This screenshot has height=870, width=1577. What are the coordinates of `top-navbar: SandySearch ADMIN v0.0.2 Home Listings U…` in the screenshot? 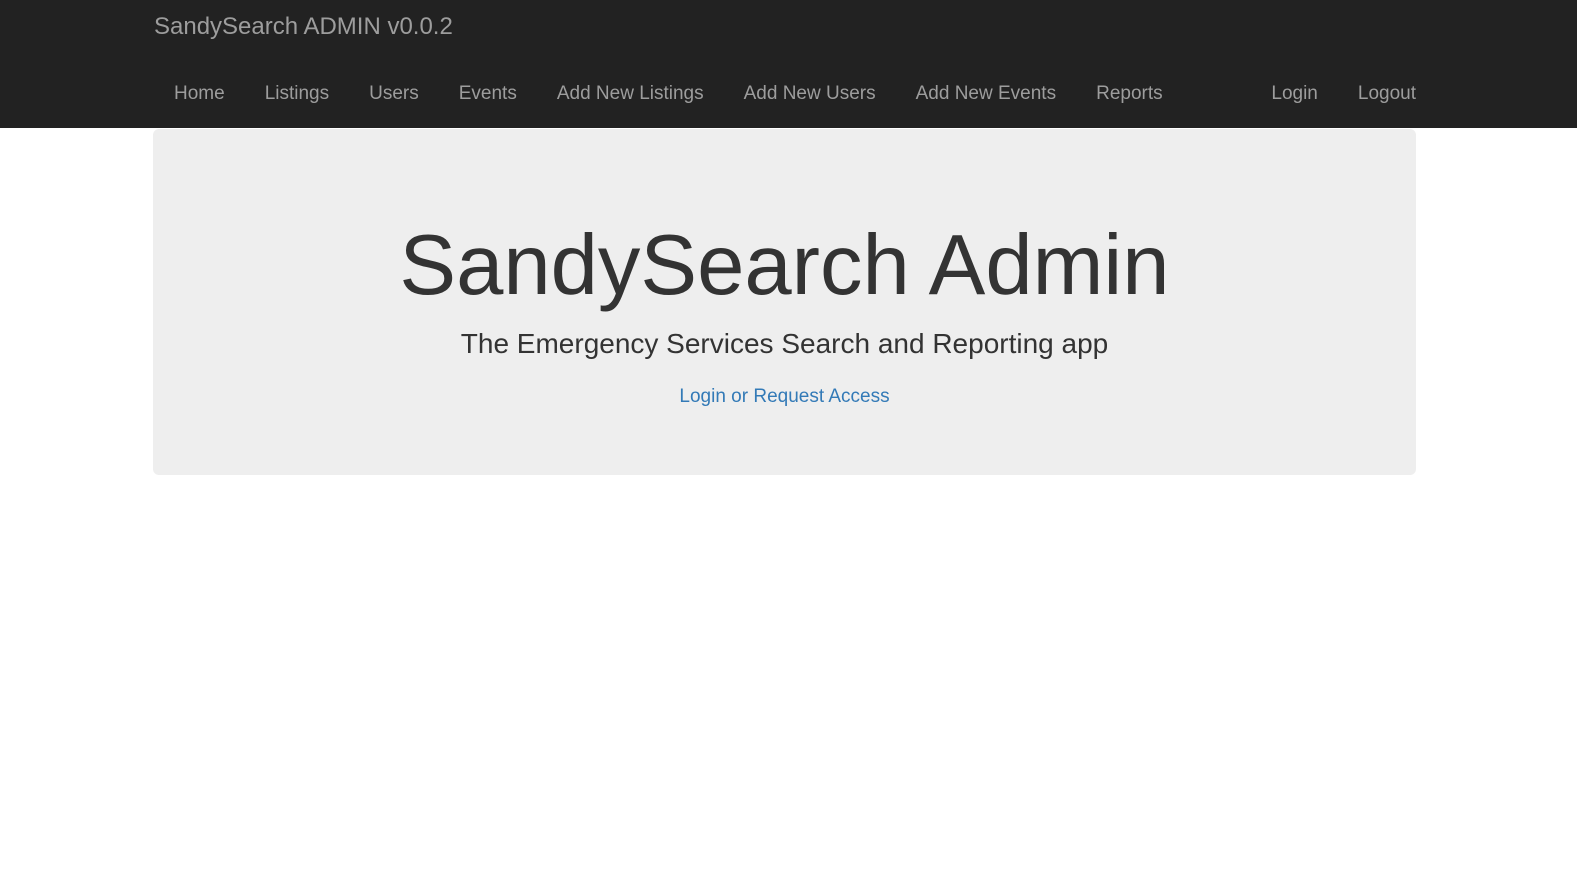 It's located at (788, 64).